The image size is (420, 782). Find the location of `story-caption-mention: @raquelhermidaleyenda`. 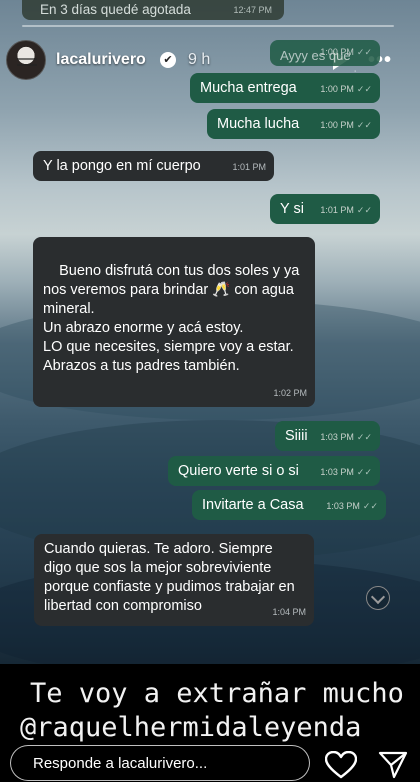

story-caption-mention: @raquelhermidaleyenda is located at coordinates (190, 727).